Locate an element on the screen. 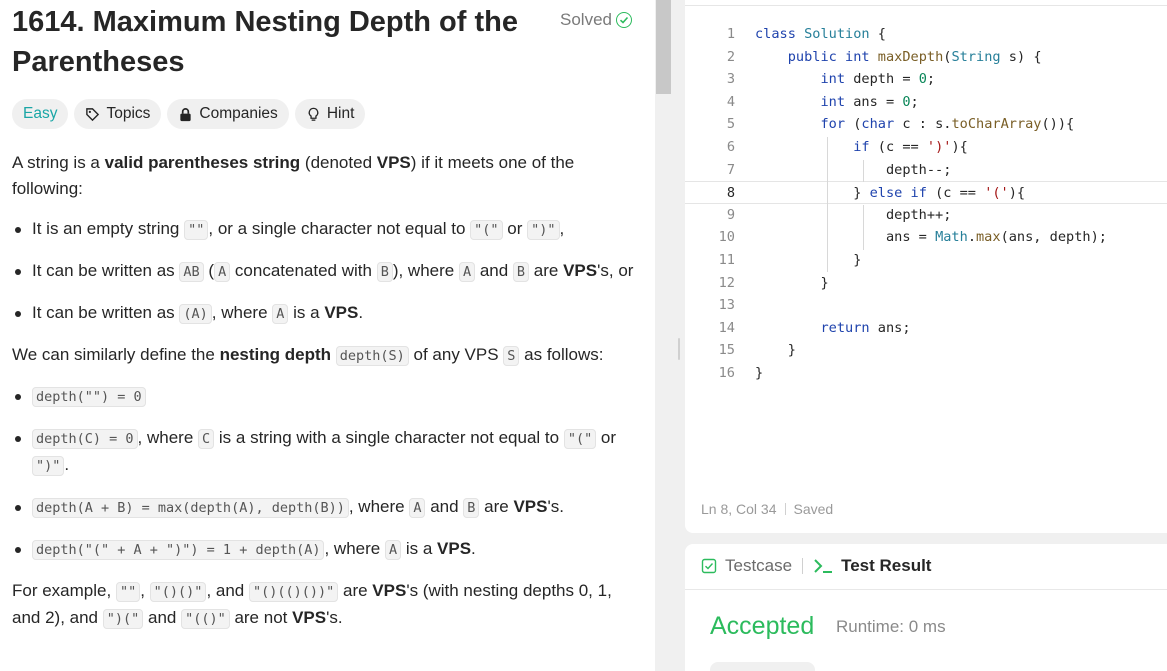 This screenshot has width=1167, height=671. drag-handle is located at coordinates (679, 349).